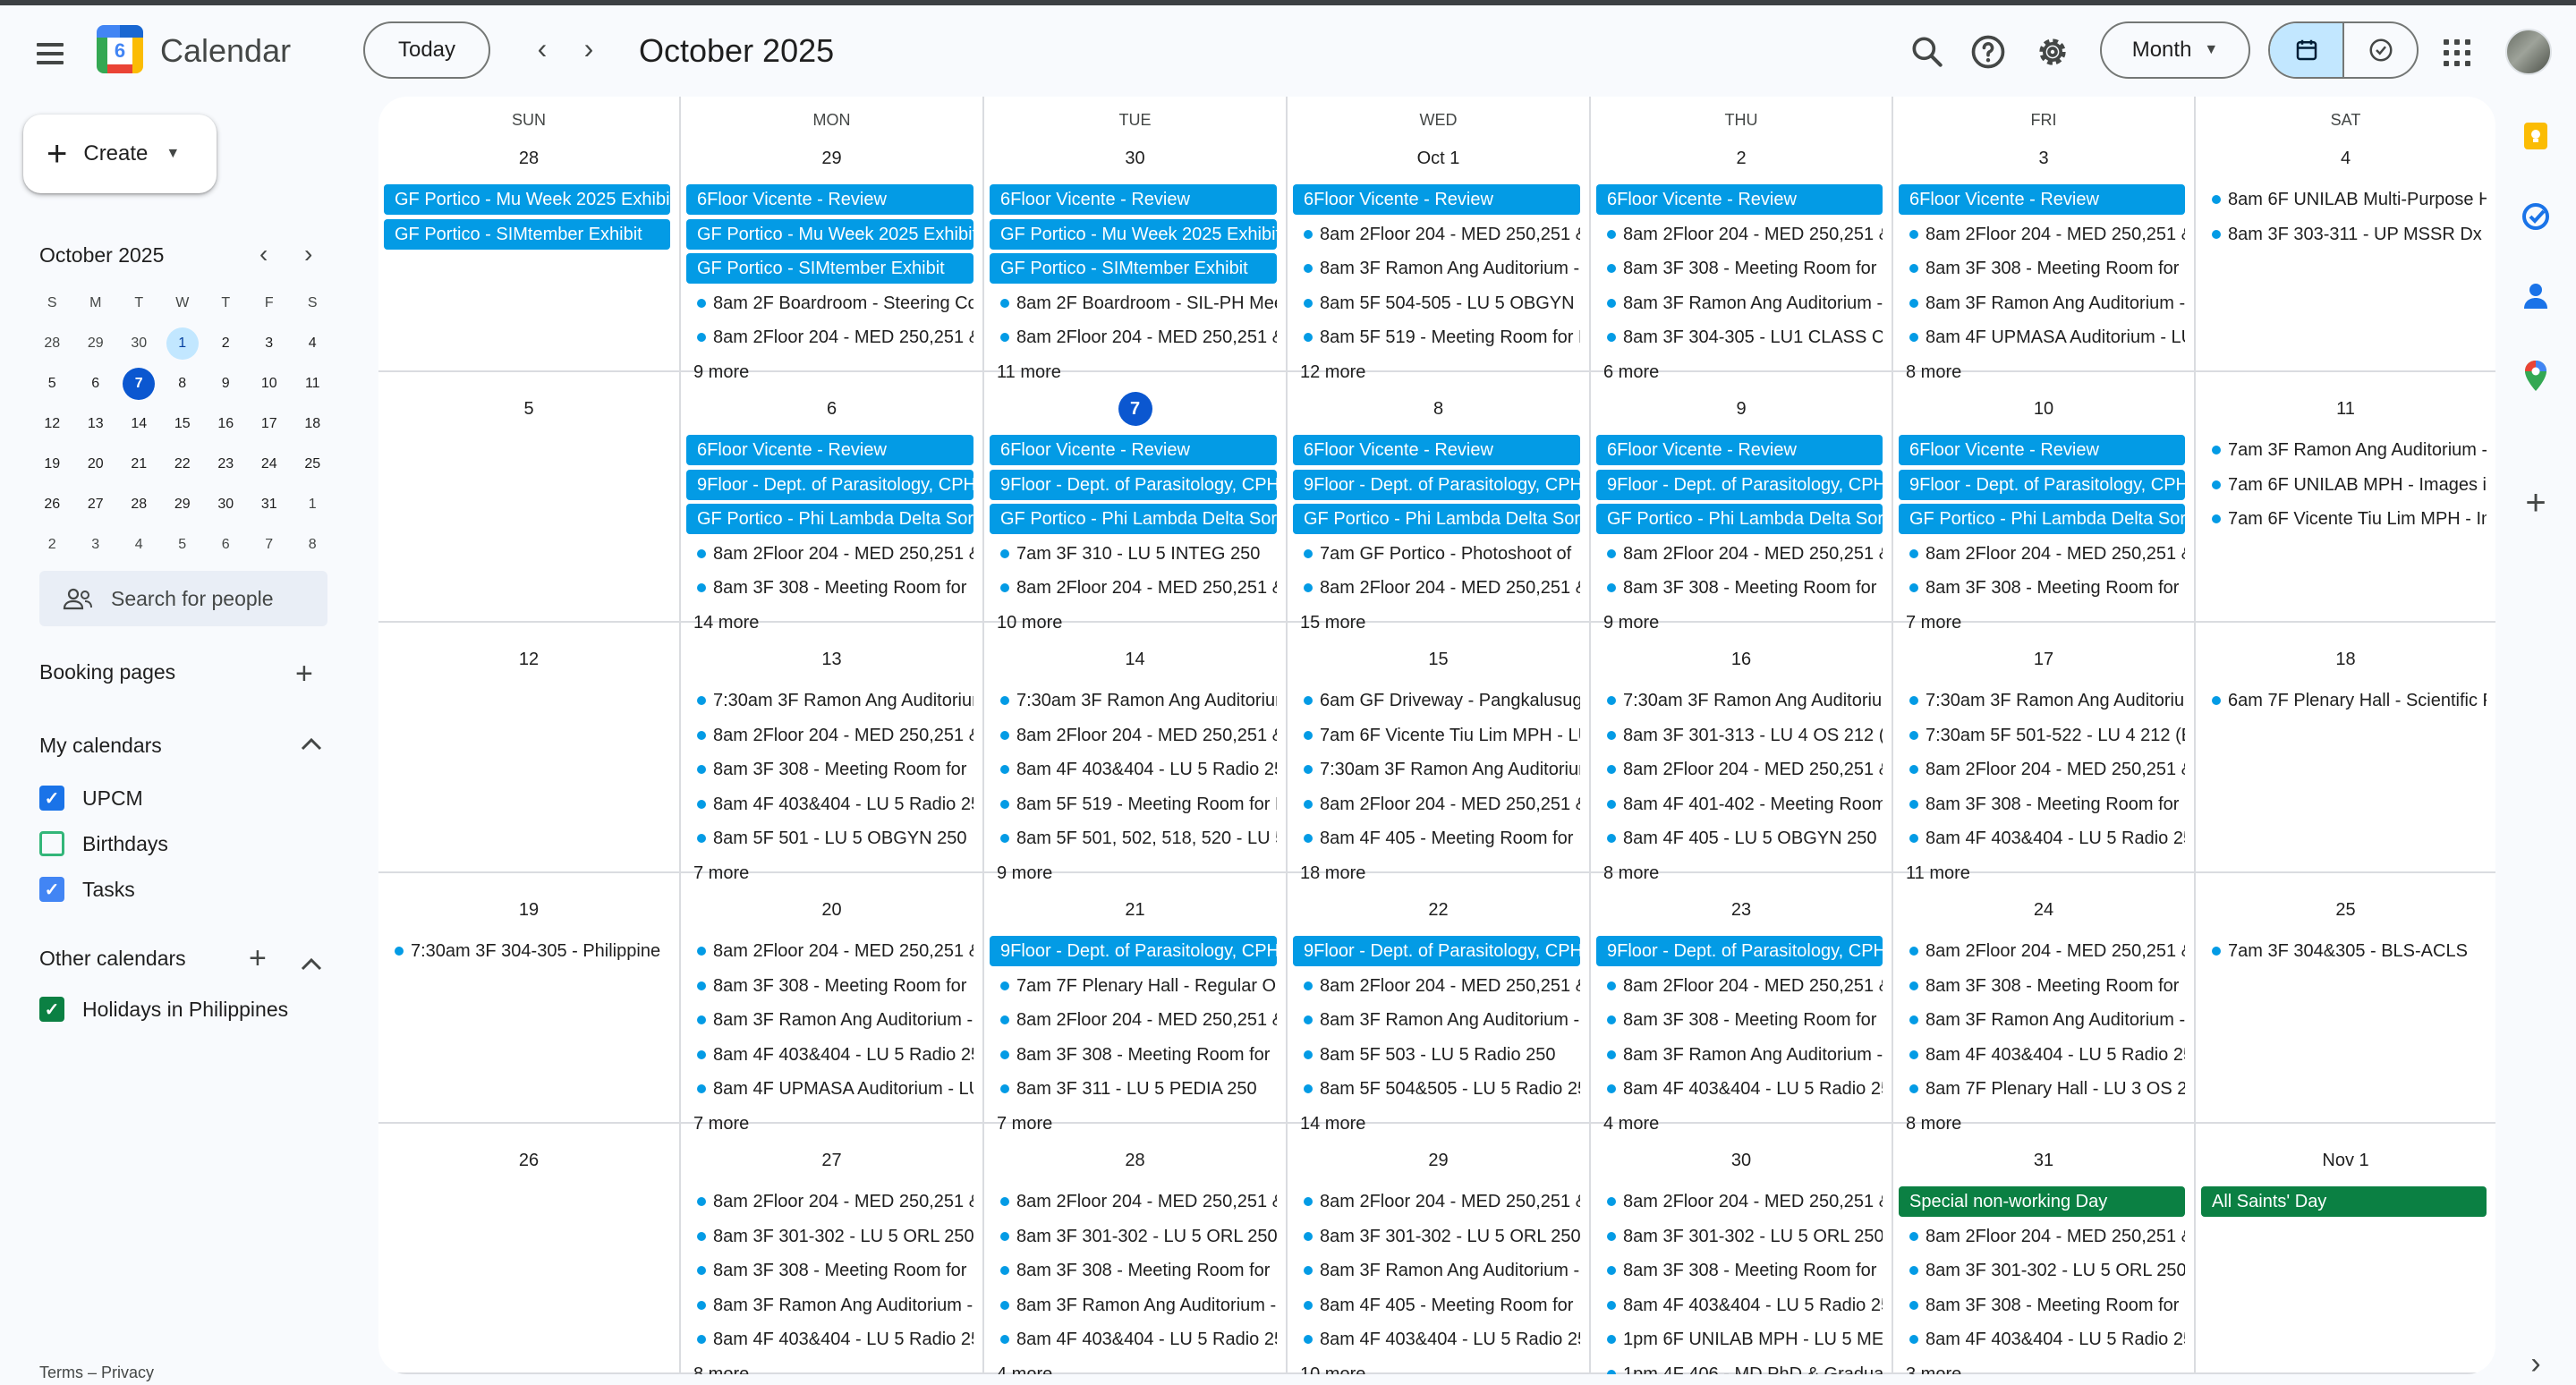 The width and height of the screenshot is (2576, 1385). Describe the element at coordinates (313, 545) in the screenshot. I see `mini-day: 8` at that location.